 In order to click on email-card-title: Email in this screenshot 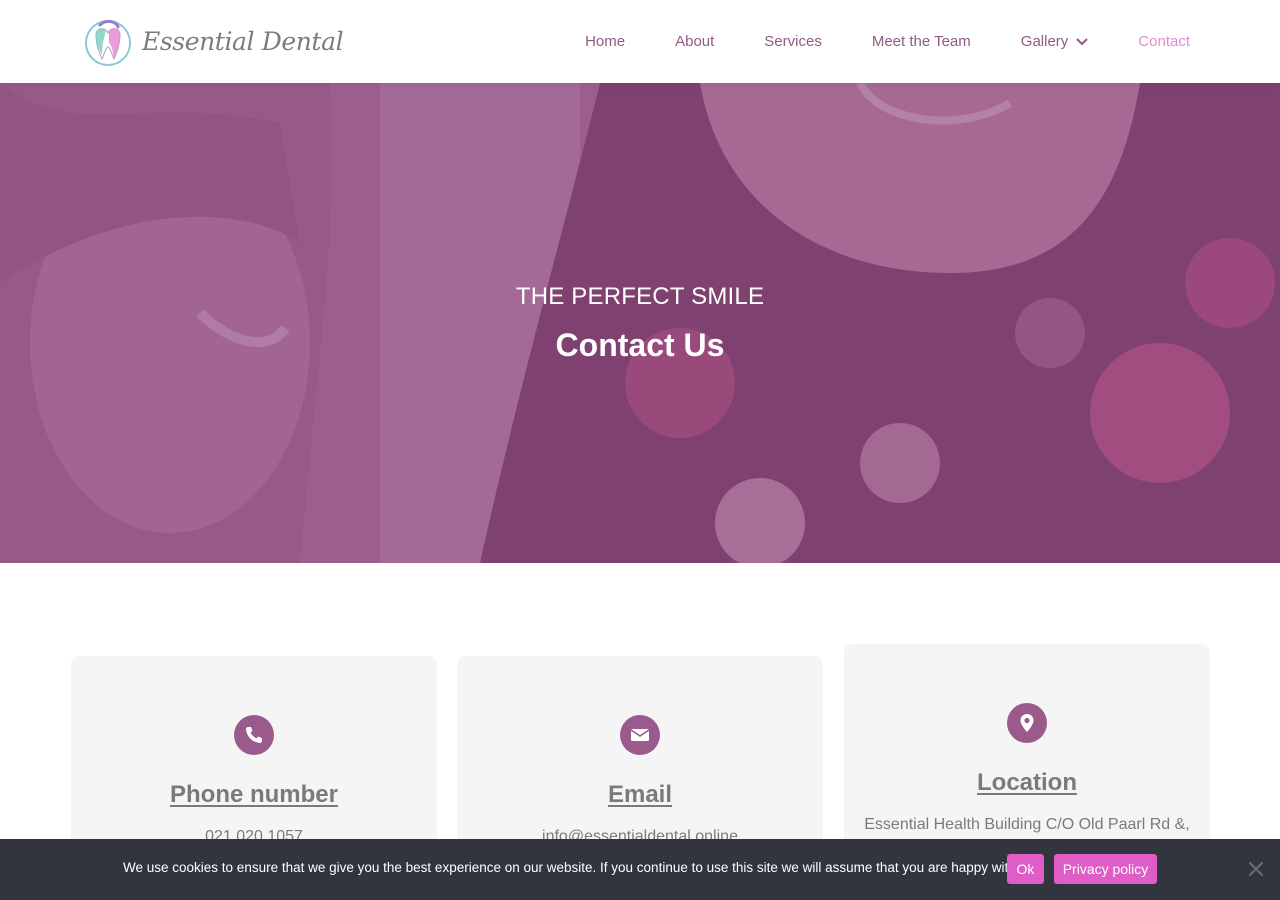, I will do `click(640, 795)`.